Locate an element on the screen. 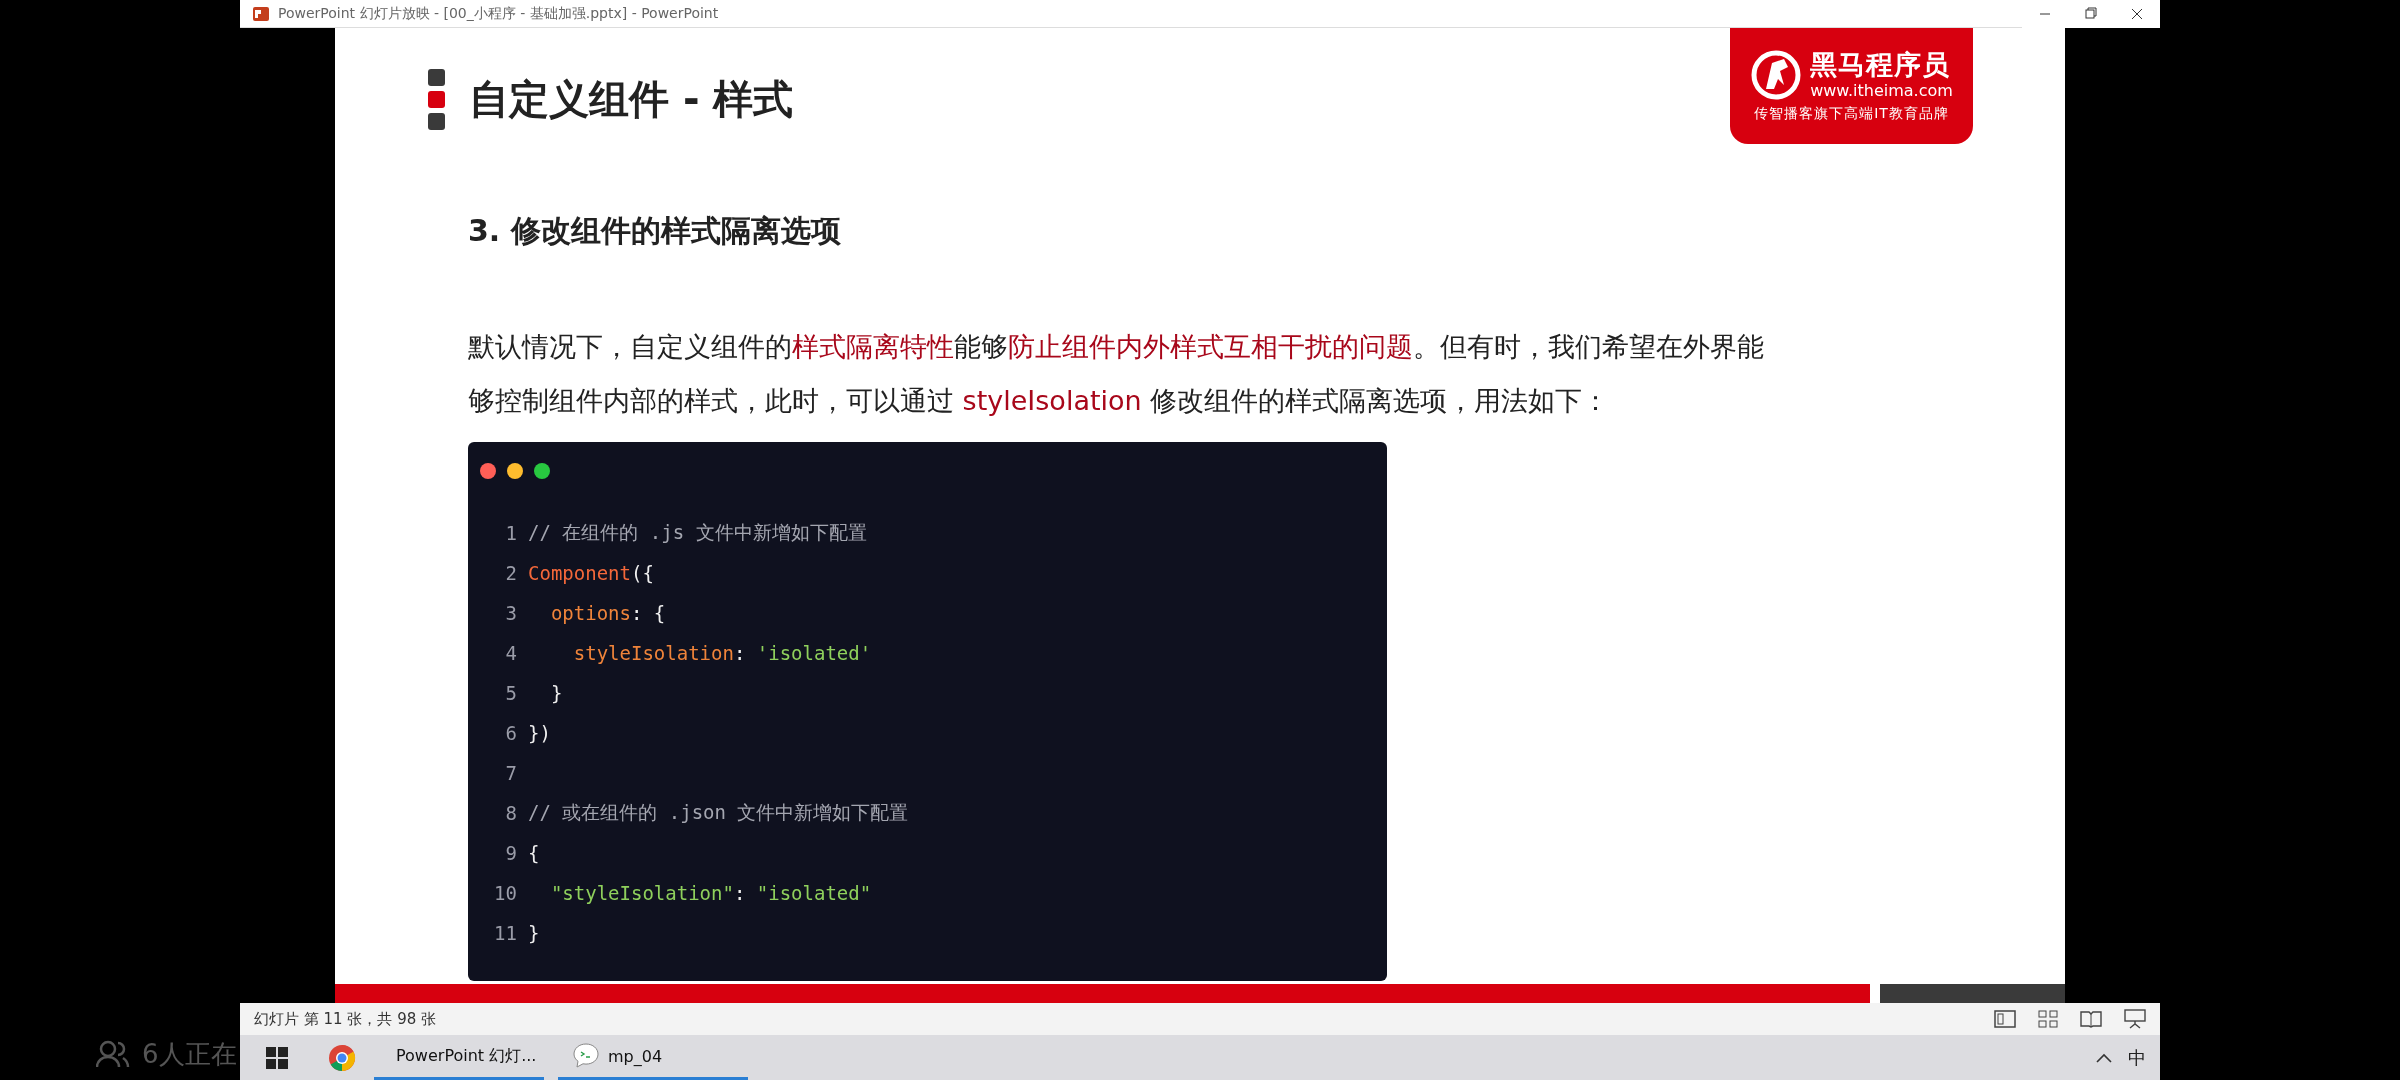 The image size is (2400, 1080). code-line: Component({ is located at coordinates (591, 573).